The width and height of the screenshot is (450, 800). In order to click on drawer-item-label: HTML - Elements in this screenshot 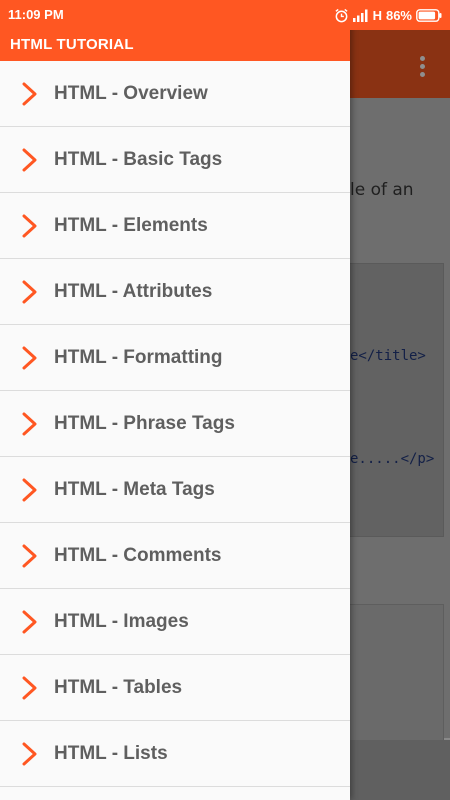, I will do `click(131, 225)`.